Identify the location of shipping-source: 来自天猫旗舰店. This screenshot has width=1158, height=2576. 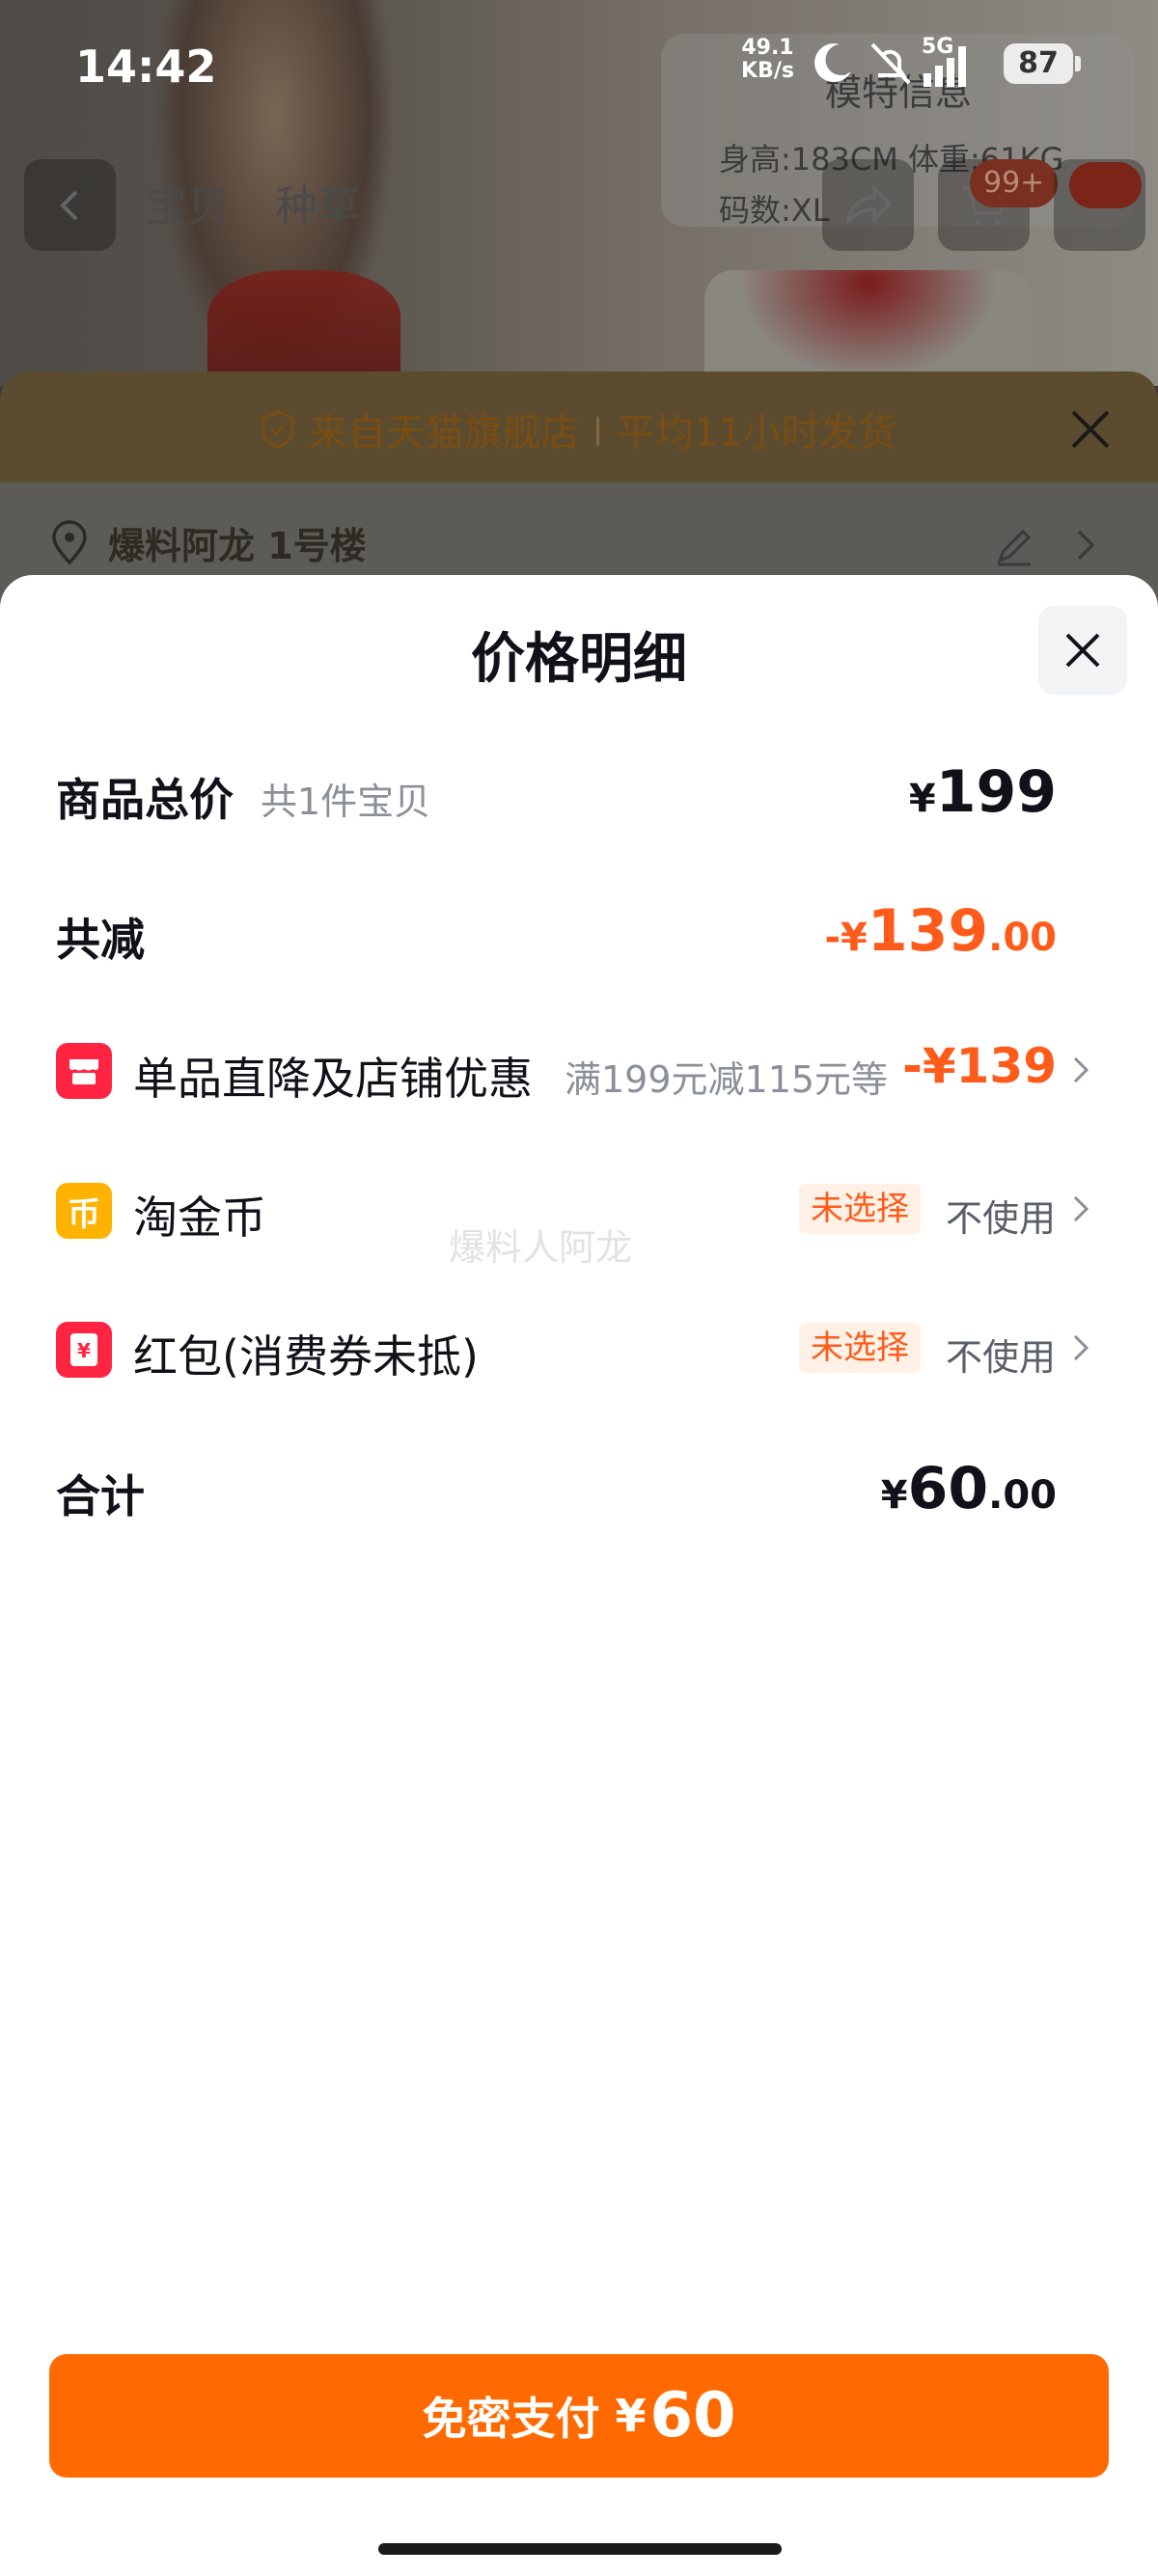
(444, 433).